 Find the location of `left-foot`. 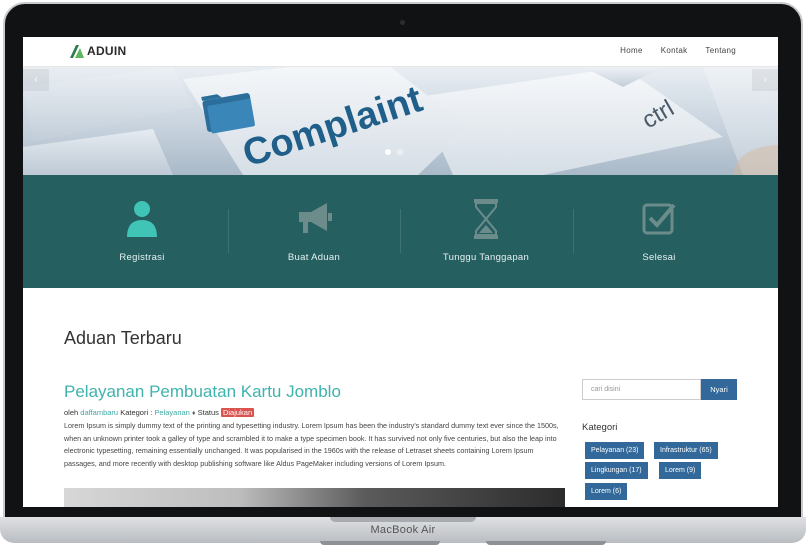

left-foot is located at coordinates (380, 543).